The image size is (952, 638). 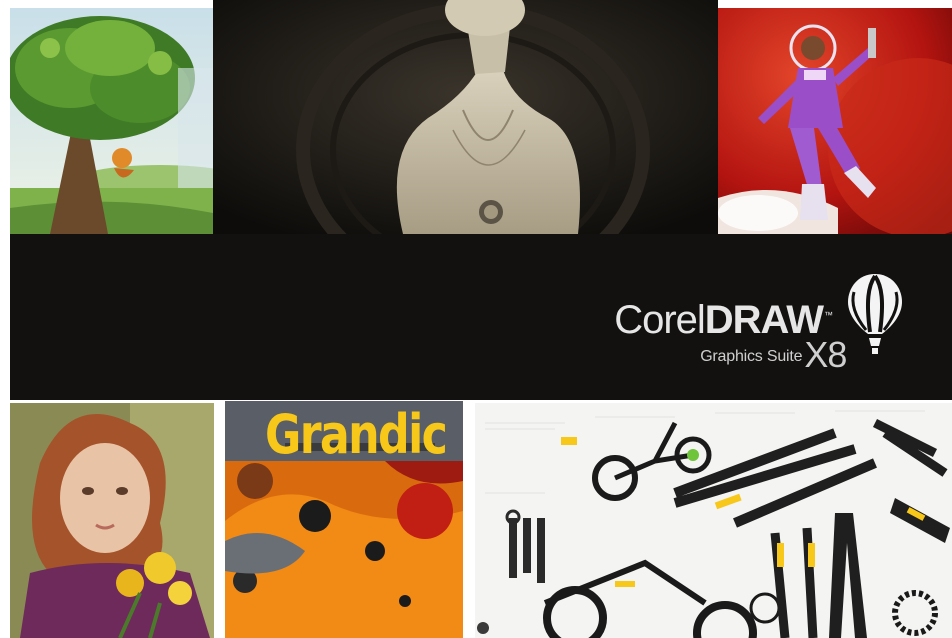 I want to click on grandic-title: Grandic, so click(x=356, y=434).